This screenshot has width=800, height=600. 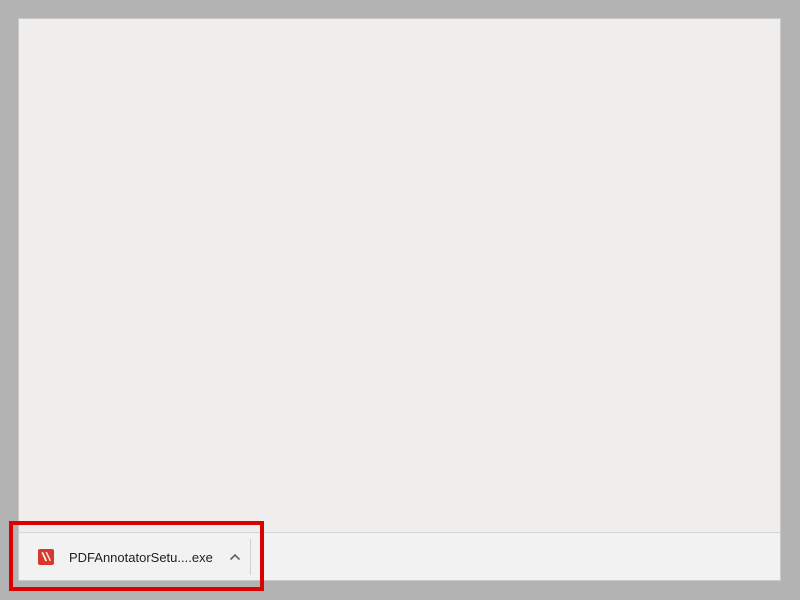 I want to click on chevron-up-icon, so click(x=235, y=557).